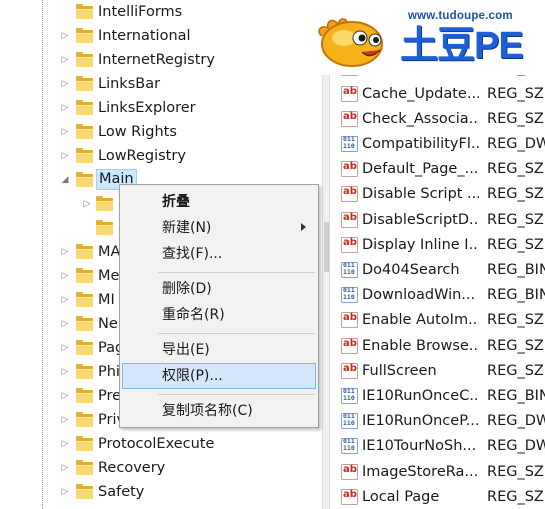  I want to click on tree-item: ▷ Safety, so click(161, 492).